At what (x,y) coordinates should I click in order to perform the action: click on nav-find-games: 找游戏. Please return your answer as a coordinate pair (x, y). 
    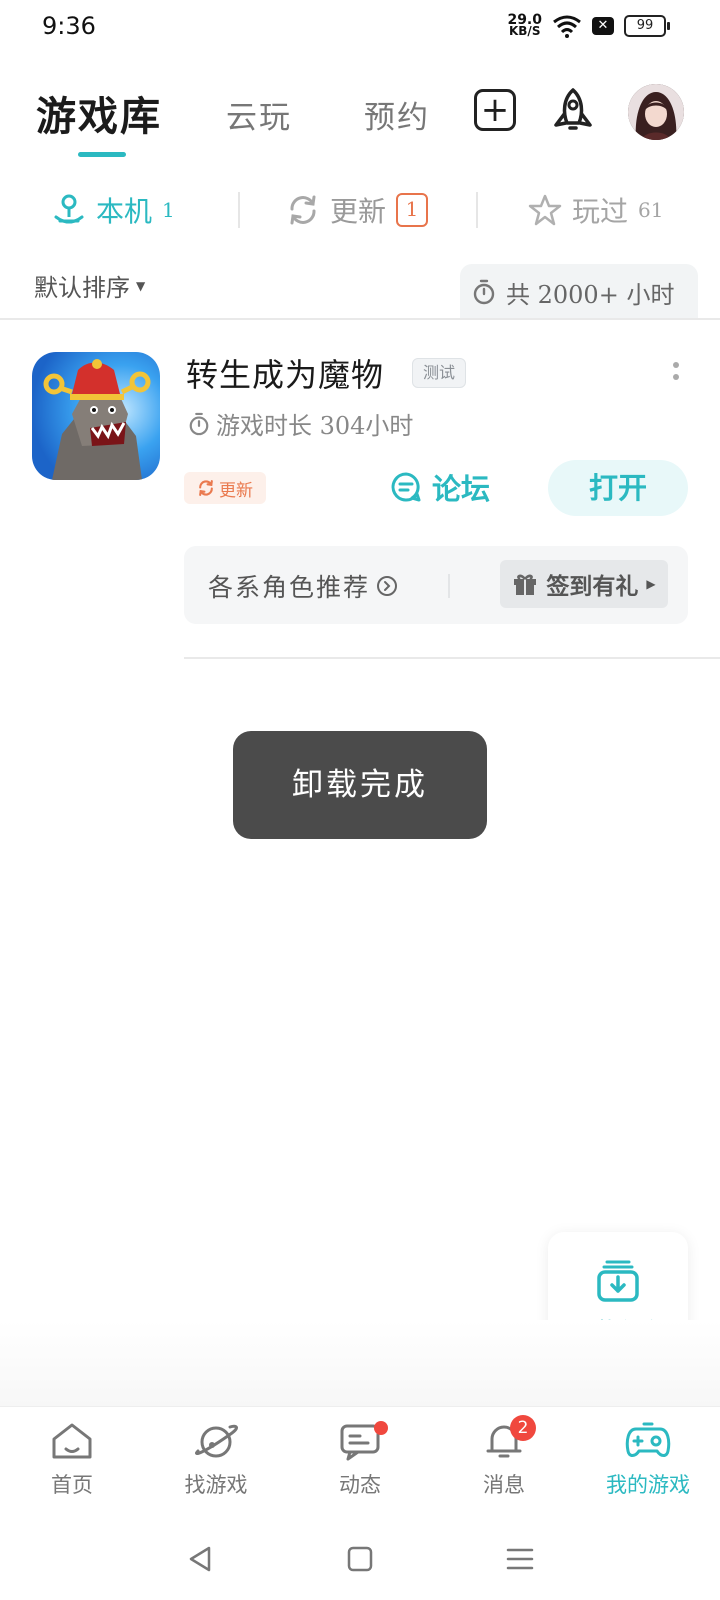
    Looking at the image, I should click on (216, 1463).